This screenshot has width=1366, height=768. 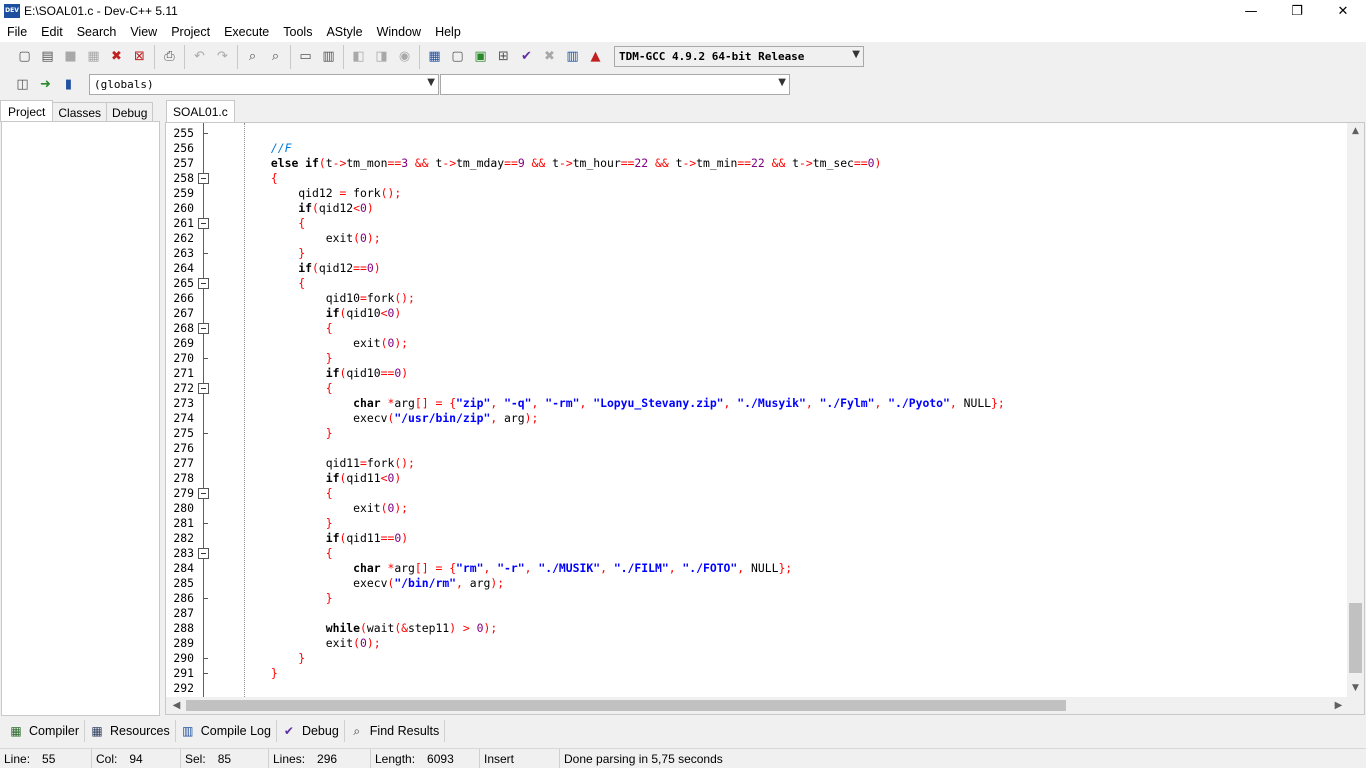 I want to click on horizontal-scrollbar: ◀ ▶, so click(x=765, y=705).